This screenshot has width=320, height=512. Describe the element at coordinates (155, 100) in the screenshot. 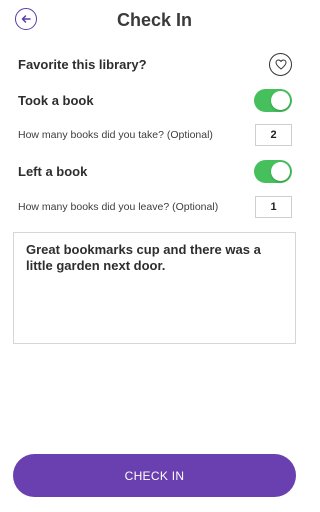

I see `took-book-row: Took a book` at that location.